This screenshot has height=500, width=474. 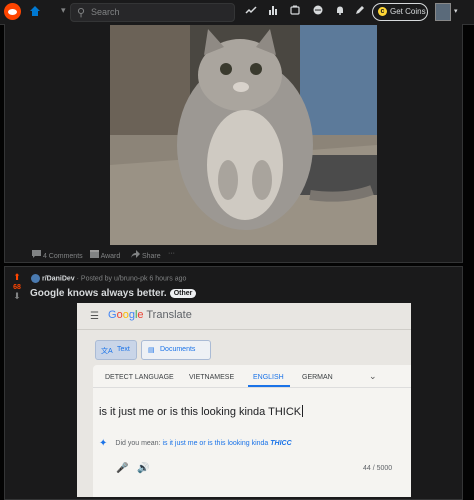 What do you see at coordinates (110, 256) in the screenshot?
I see `award-label: Award` at bounding box center [110, 256].